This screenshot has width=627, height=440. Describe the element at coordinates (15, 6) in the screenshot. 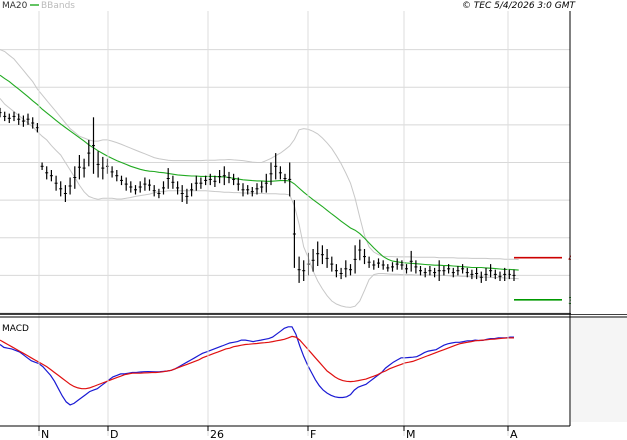

I see `ma20-legend: MA20` at that location.